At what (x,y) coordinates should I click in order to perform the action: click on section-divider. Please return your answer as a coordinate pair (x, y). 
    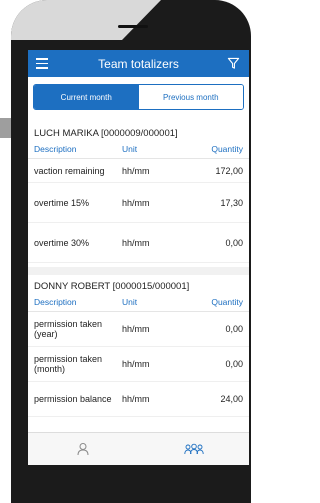
    Looking at the image, I should click on (138, 271).